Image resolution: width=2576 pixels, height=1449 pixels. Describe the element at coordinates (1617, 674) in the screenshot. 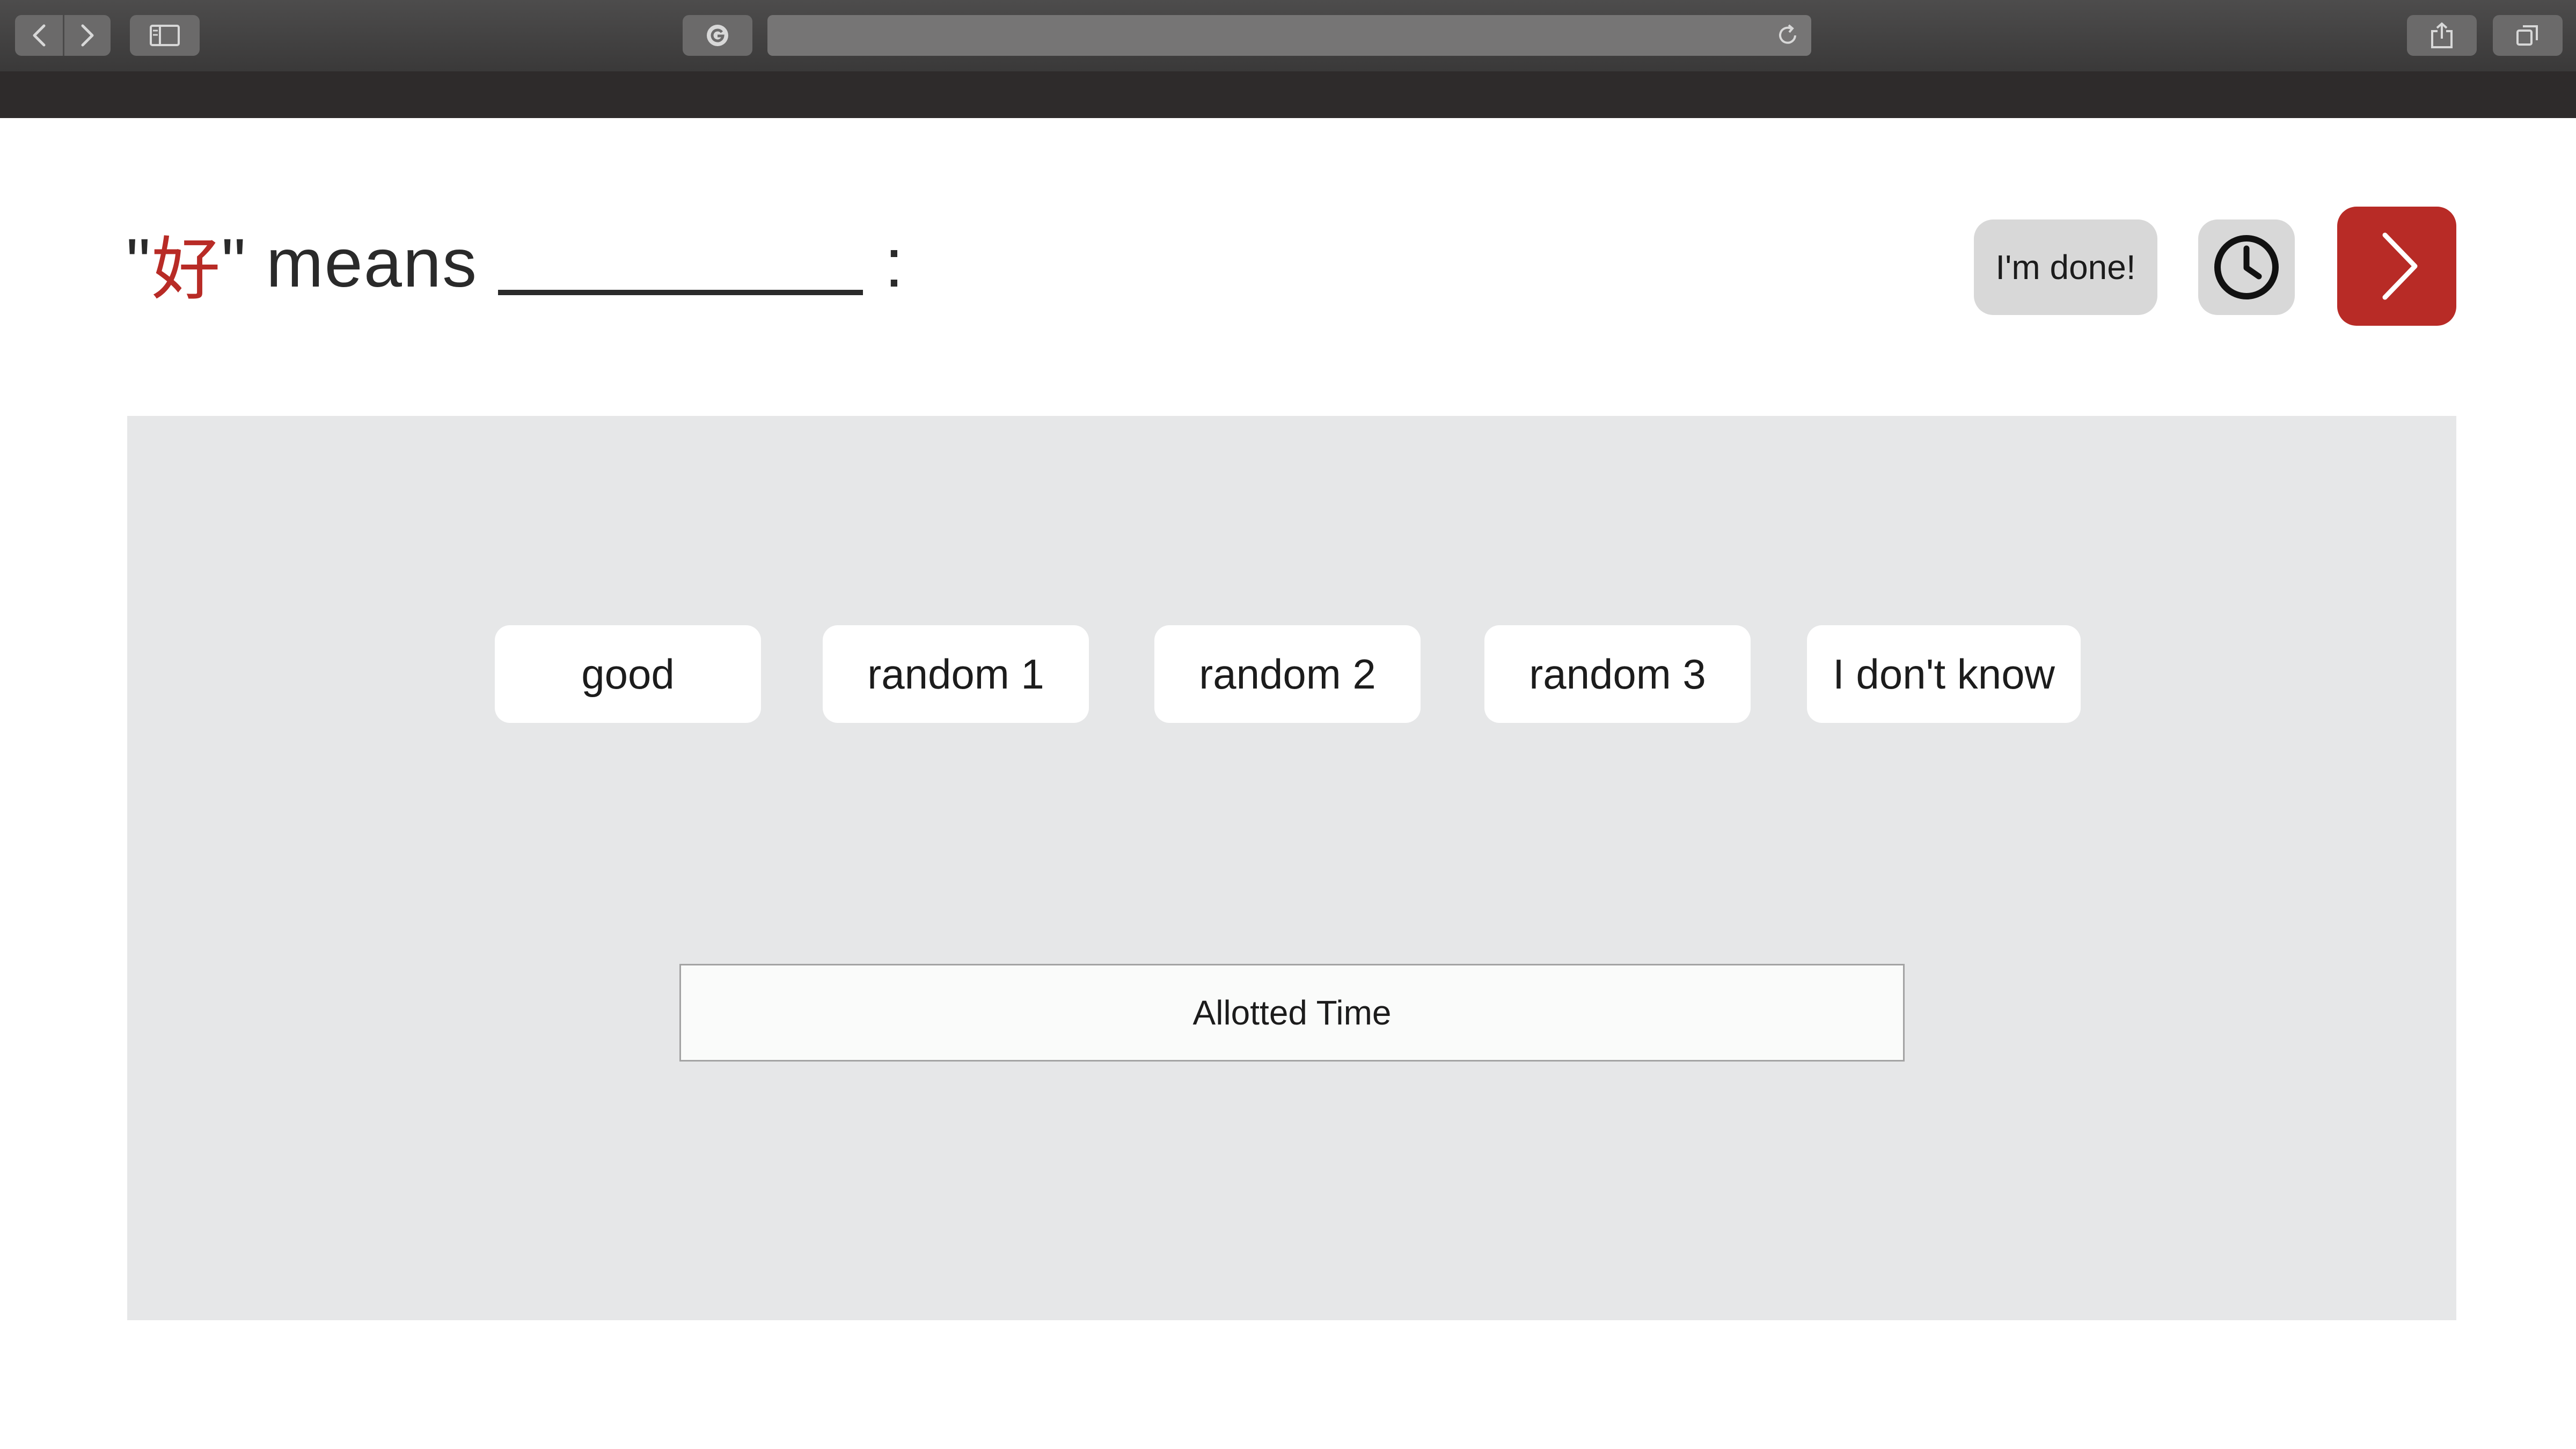

I see `option-random-3: random 3` at that location.